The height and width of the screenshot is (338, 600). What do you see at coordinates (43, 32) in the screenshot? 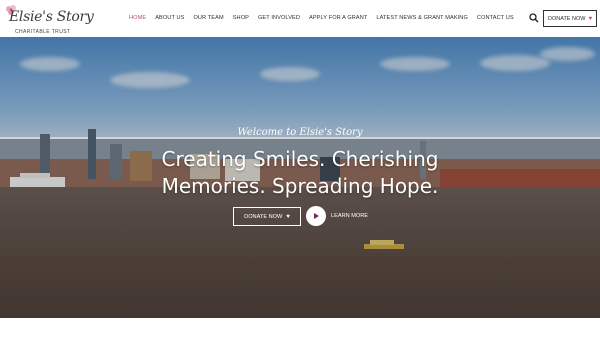
I see `brand-tagline: CHARITABLE TRUST` at bounding box center [43, 32].